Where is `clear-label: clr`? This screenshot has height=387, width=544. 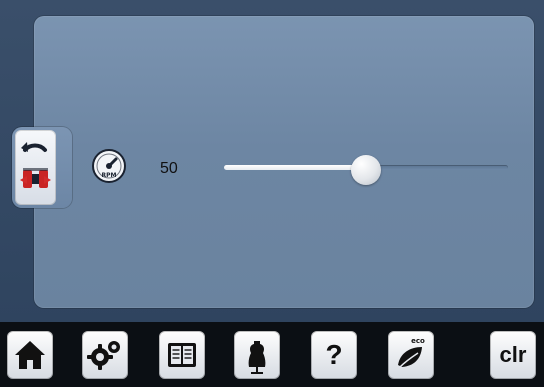
clear-label: clr is located at coordinates (513, 354).